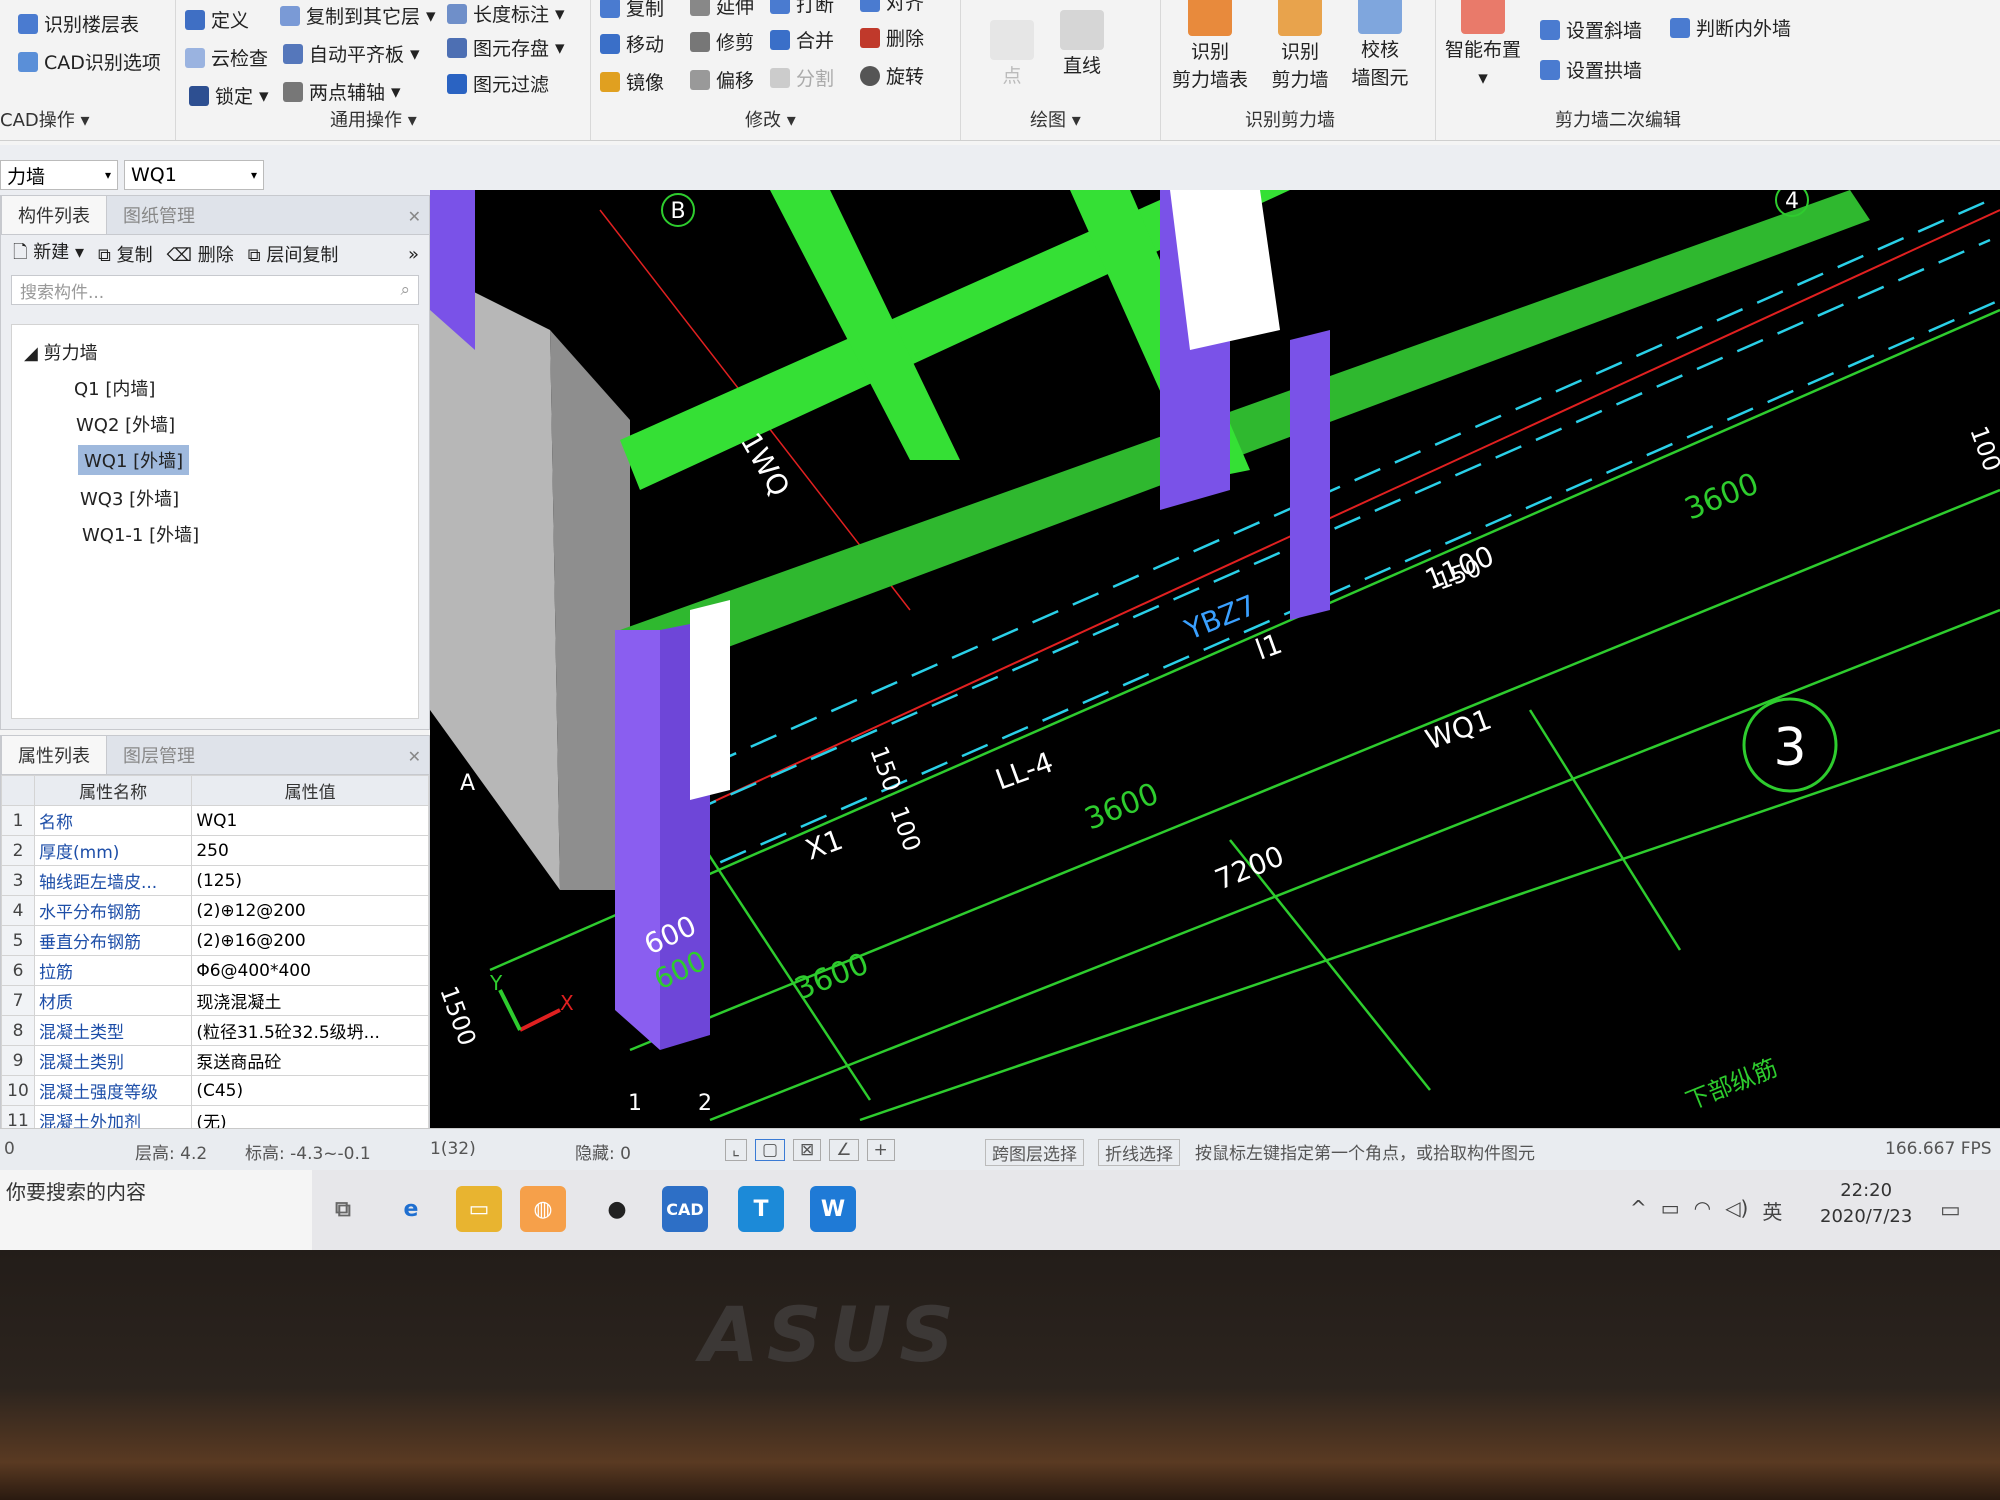 This screenshot has height=1500, width=2000. I want to click on smart-layout-button: 智能布置 ▾, so click(1483, 46).